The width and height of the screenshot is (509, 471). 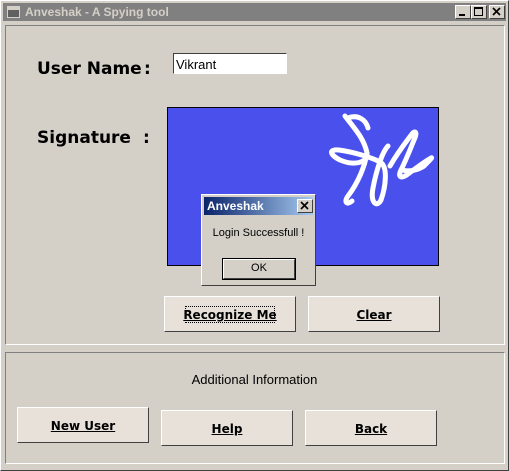 I want to click on maximize-button, so click(x=479, y=12).